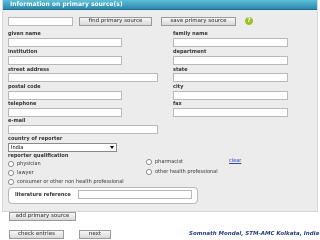 The height and width of the screenshot is (240, 320). Describe the element at coordinates (17, 121) in the screenshot. I see `email-label: e-mail` at that location.